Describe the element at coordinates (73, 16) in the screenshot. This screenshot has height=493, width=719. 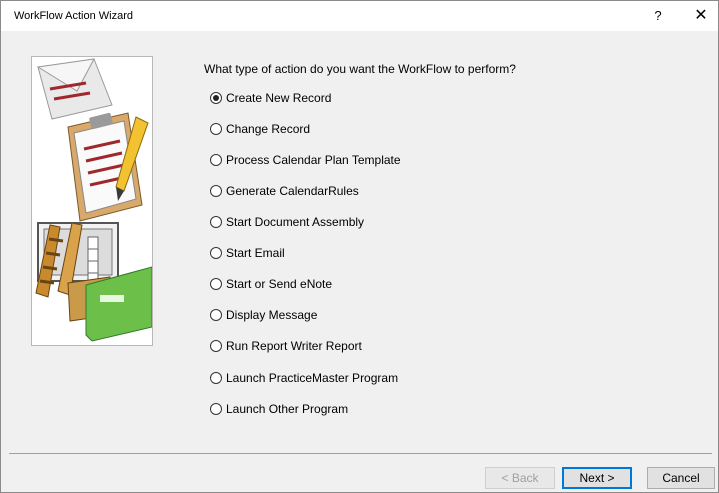
I see `window-title: WorkFlow Action Wizard` at that location.